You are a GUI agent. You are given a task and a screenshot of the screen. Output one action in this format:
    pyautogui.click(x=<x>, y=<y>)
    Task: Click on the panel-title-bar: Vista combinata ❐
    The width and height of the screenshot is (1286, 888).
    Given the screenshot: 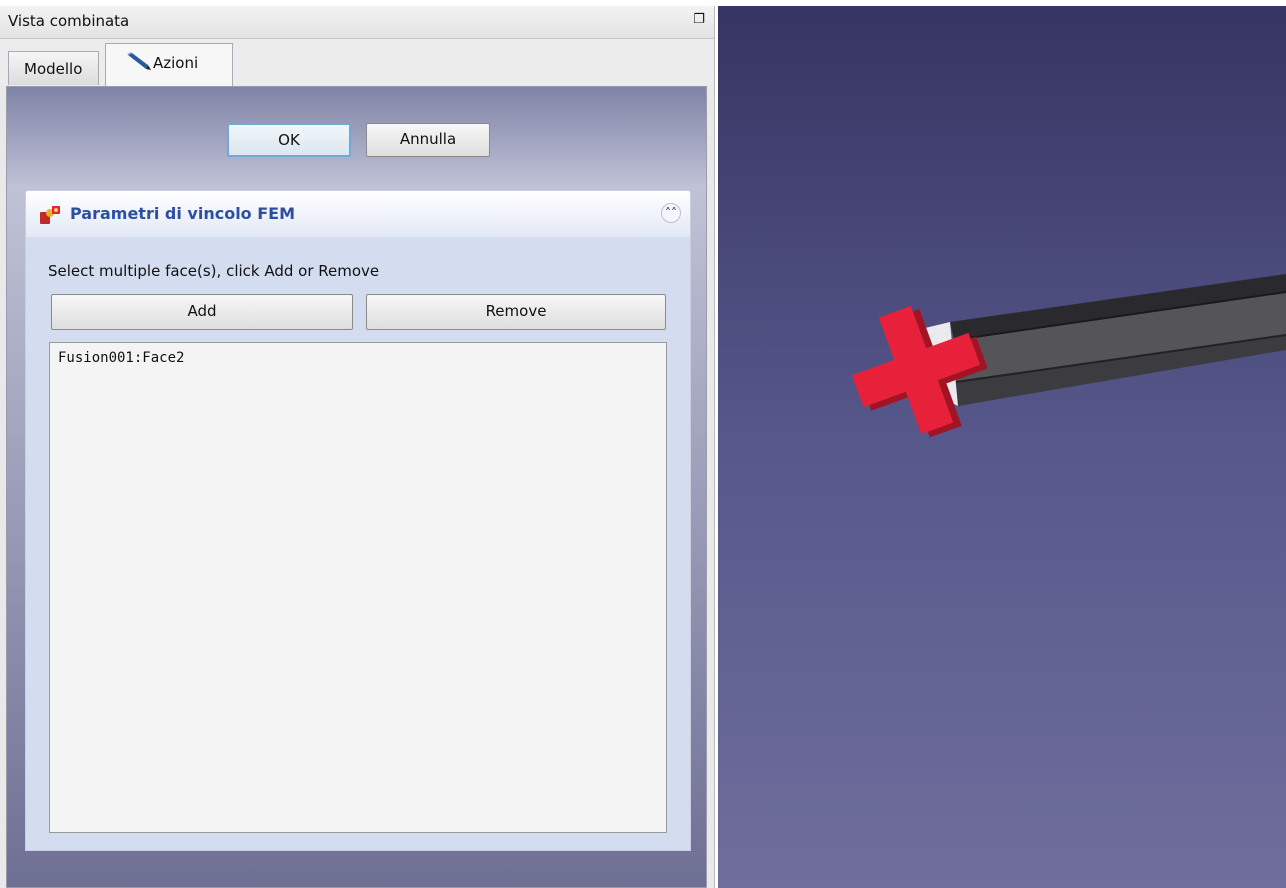 What is the action you would take?
    pyautogui.click(x=357, y=22)
    